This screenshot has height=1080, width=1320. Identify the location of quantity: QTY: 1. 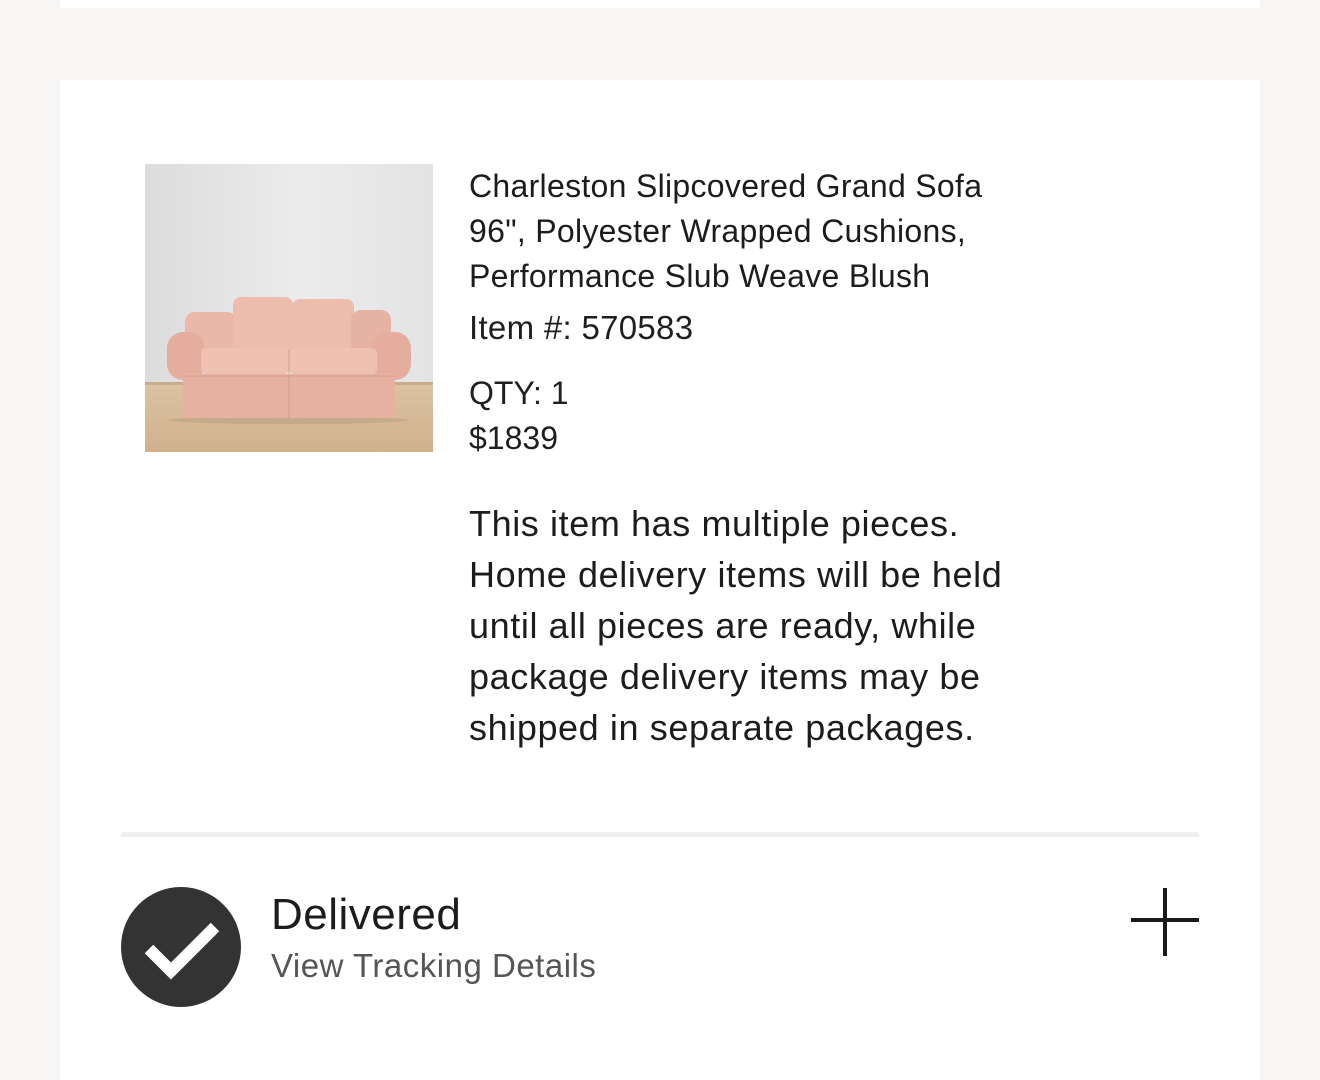
(519, 393).